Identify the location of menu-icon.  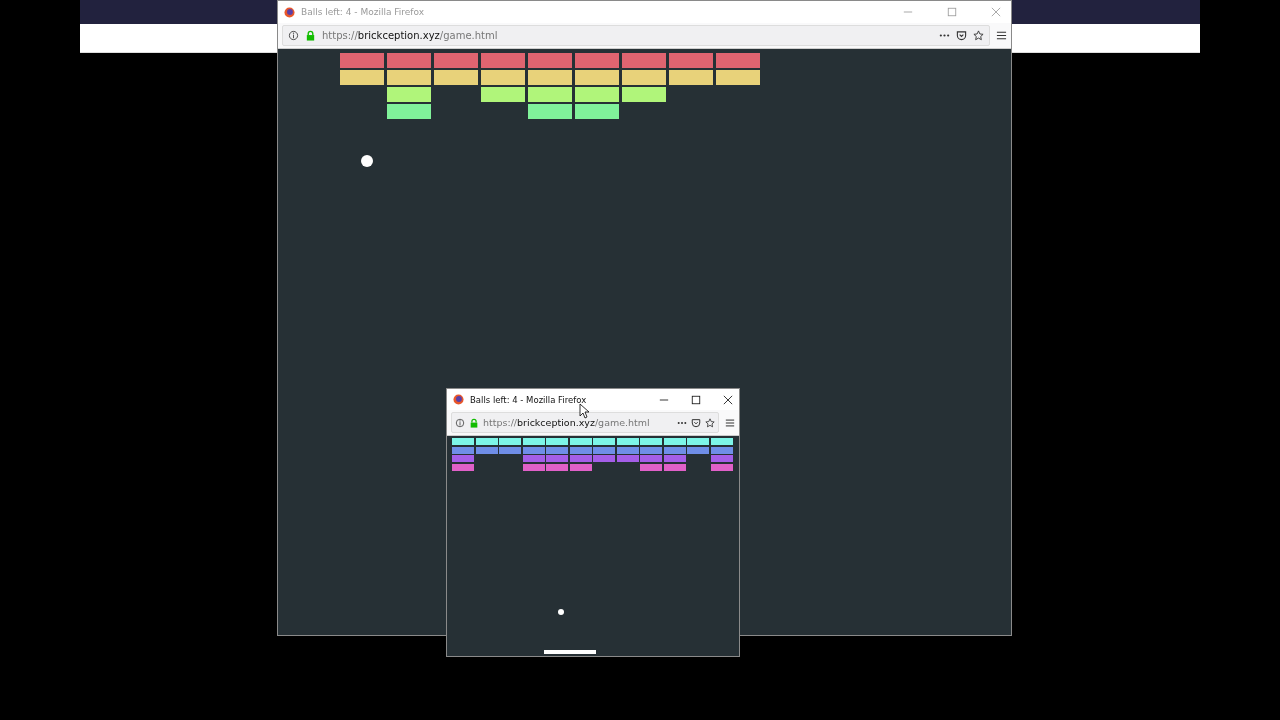
(1001, 35).